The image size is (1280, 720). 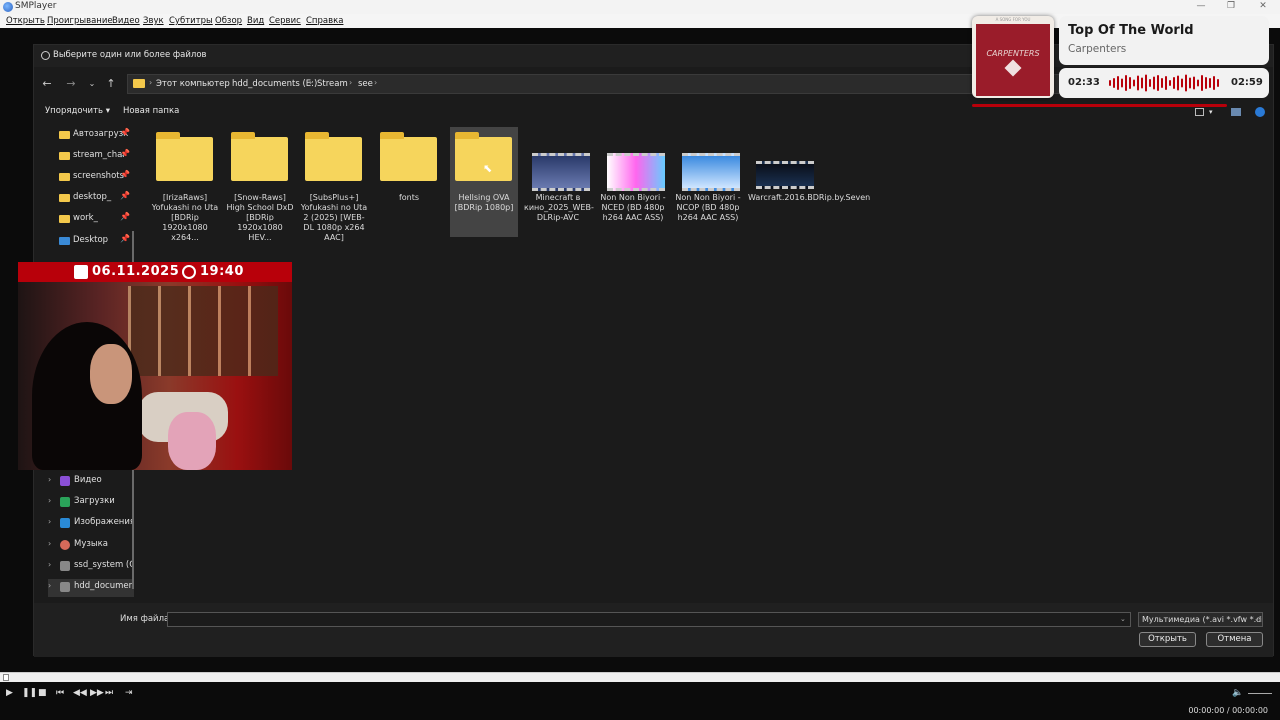 I want to click on view-chevron-down-icon: ▾, so click(x=1211, y=112).